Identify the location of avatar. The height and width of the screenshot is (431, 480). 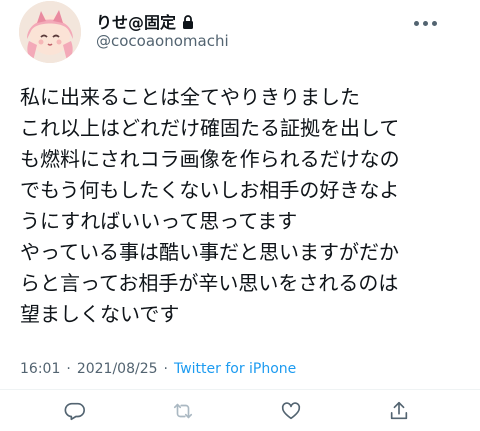
(50, 32).